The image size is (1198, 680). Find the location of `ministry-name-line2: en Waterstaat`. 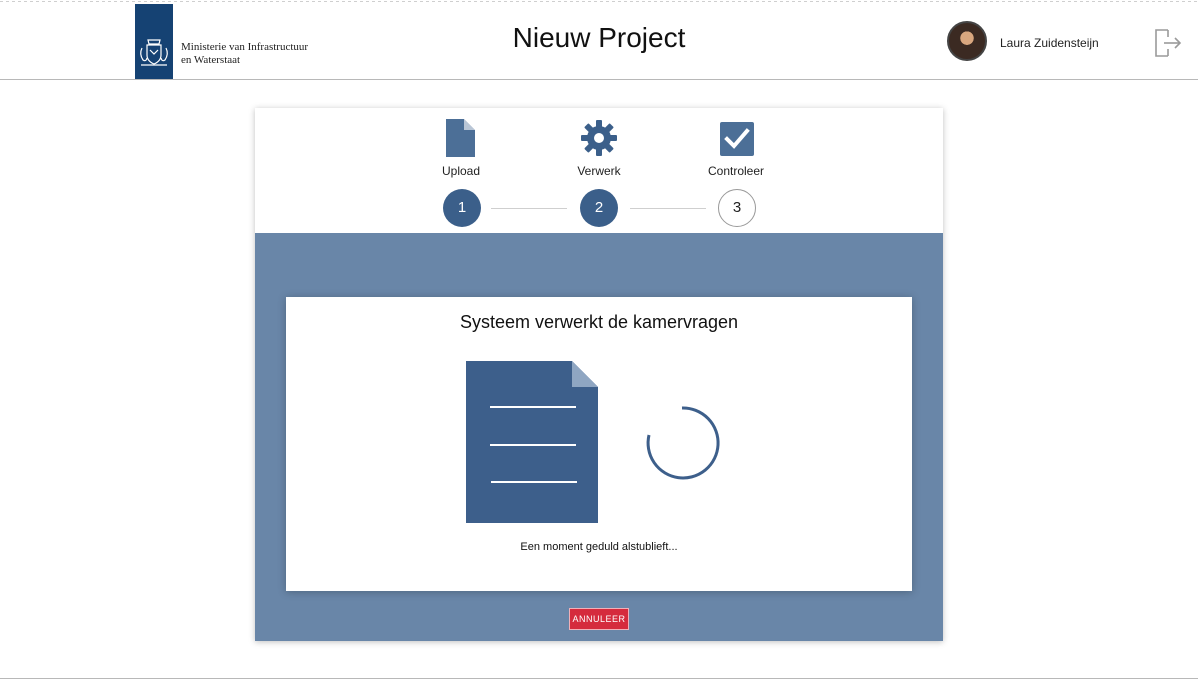

ministry-name-line2: en Waterstaat is located at coordinates (211, 60).